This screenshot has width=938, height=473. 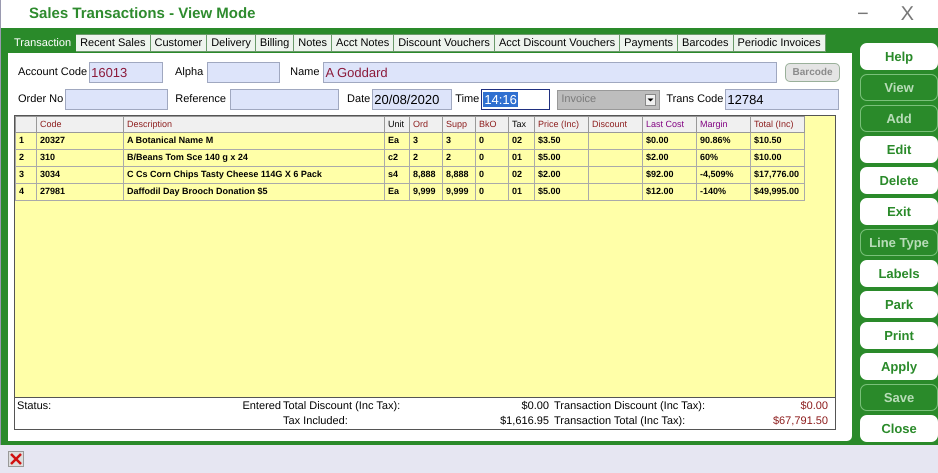 What do you see at coordinates (515, 99) in the screenshot?
I see `time-field: 14:16` at bounding box center [515, 99].